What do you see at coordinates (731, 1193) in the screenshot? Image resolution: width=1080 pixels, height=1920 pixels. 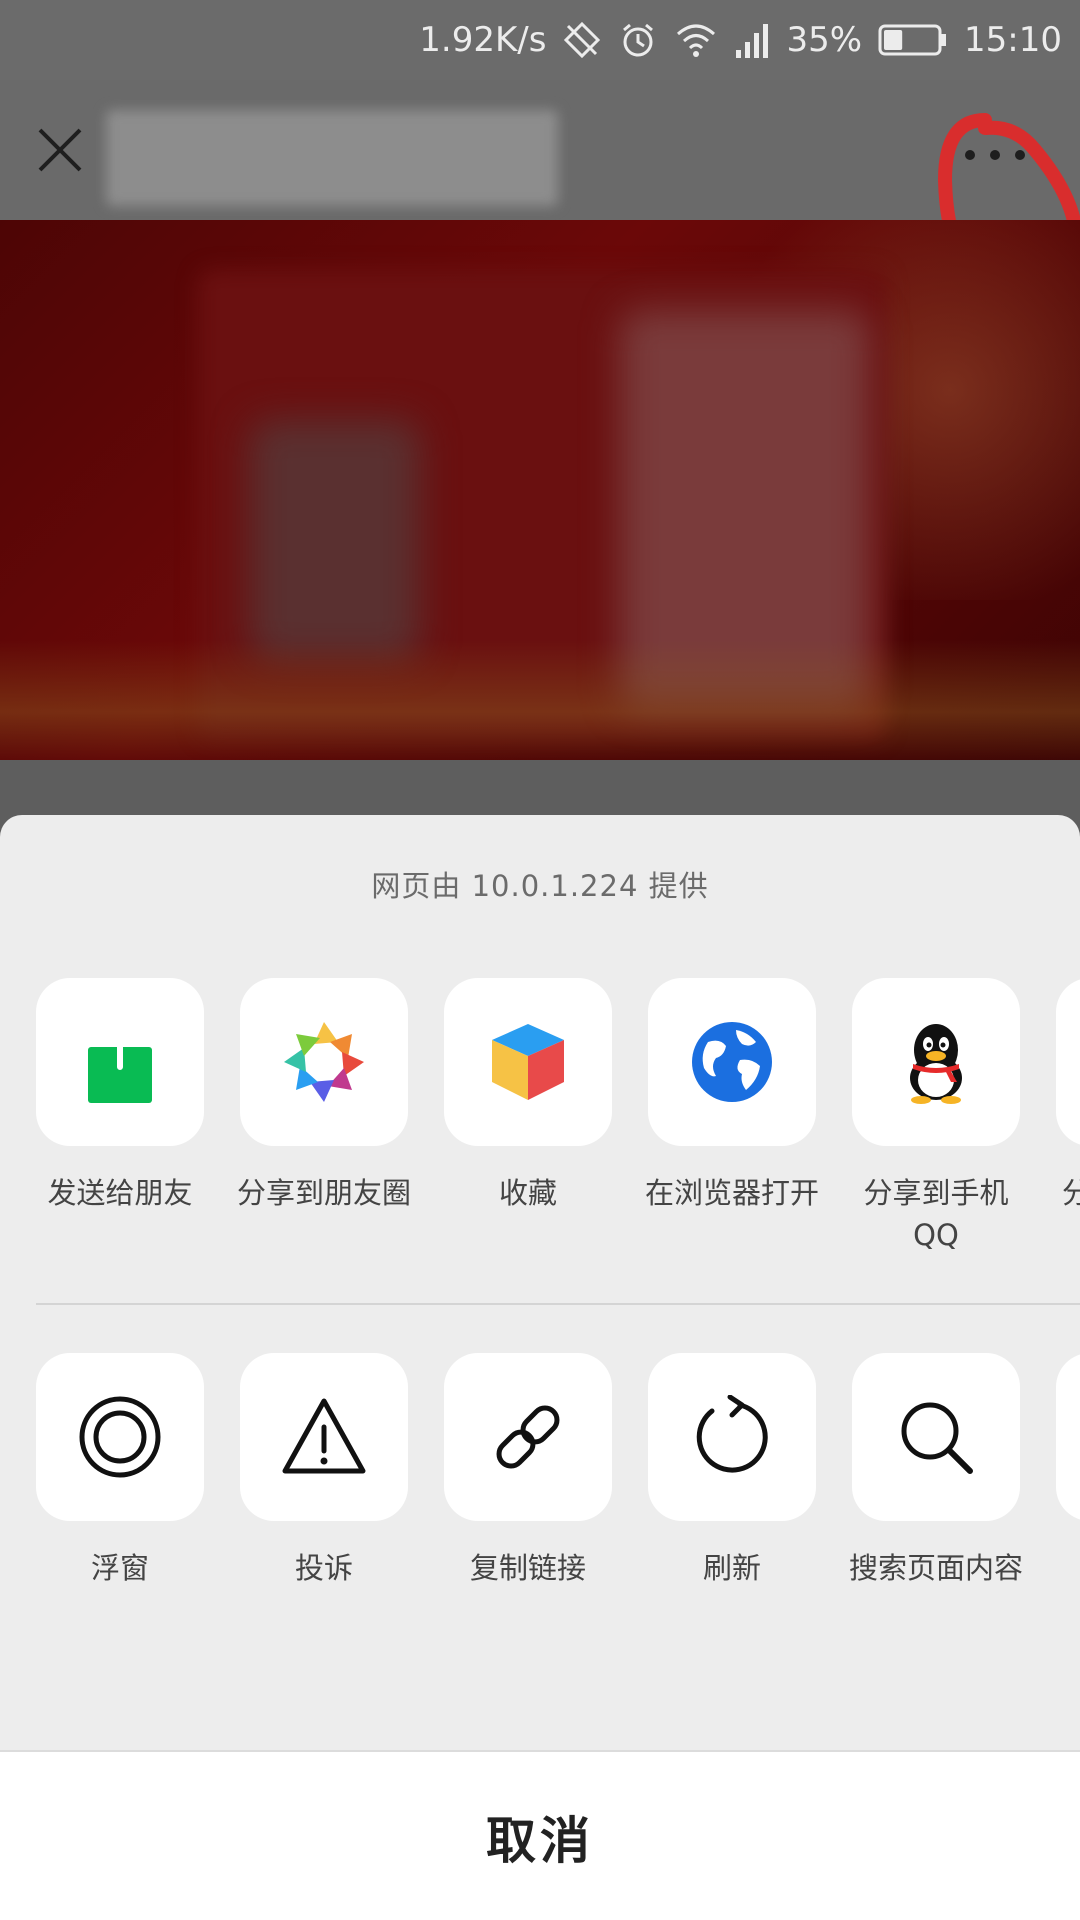 I see `share-label: 在浏览器打开` at bounding box center [731, 1193].